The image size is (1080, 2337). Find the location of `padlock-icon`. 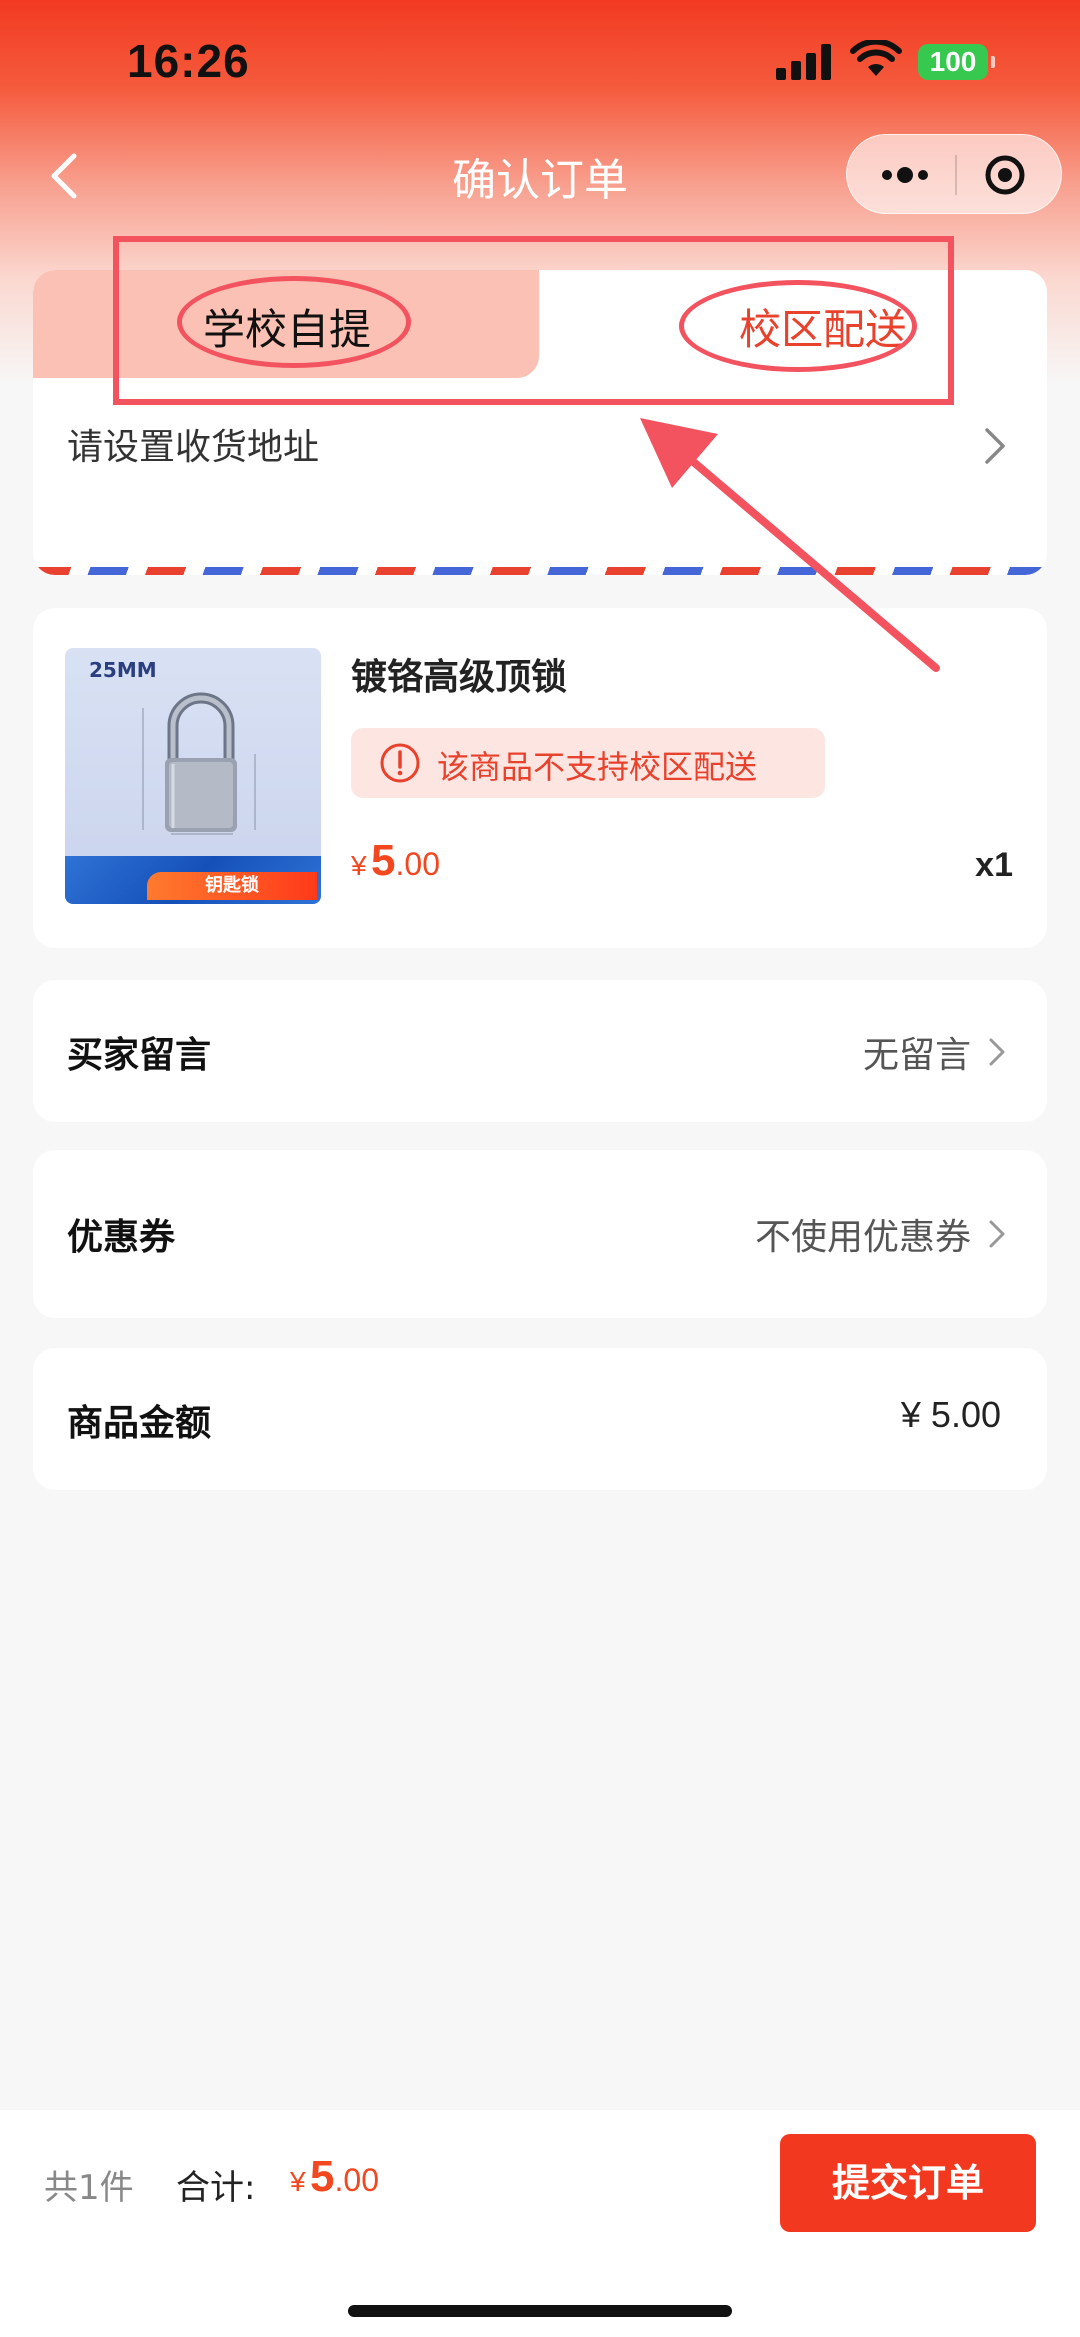

padlock-icon is located at coordinates (199, 763).